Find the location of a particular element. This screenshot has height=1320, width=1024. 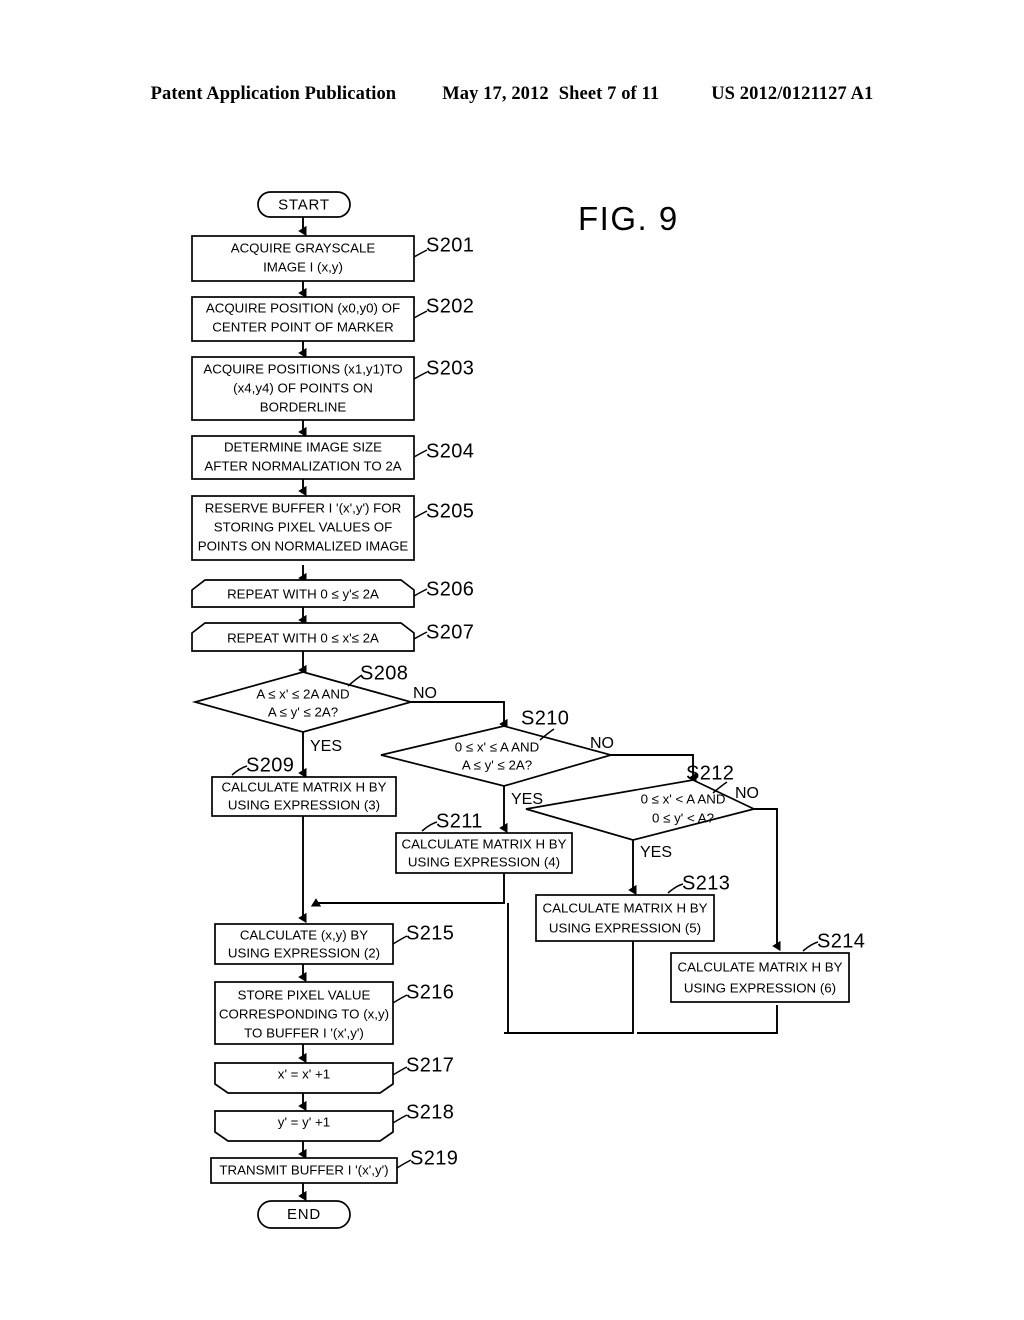

s219-leader is located at coordinates (404, 1164).